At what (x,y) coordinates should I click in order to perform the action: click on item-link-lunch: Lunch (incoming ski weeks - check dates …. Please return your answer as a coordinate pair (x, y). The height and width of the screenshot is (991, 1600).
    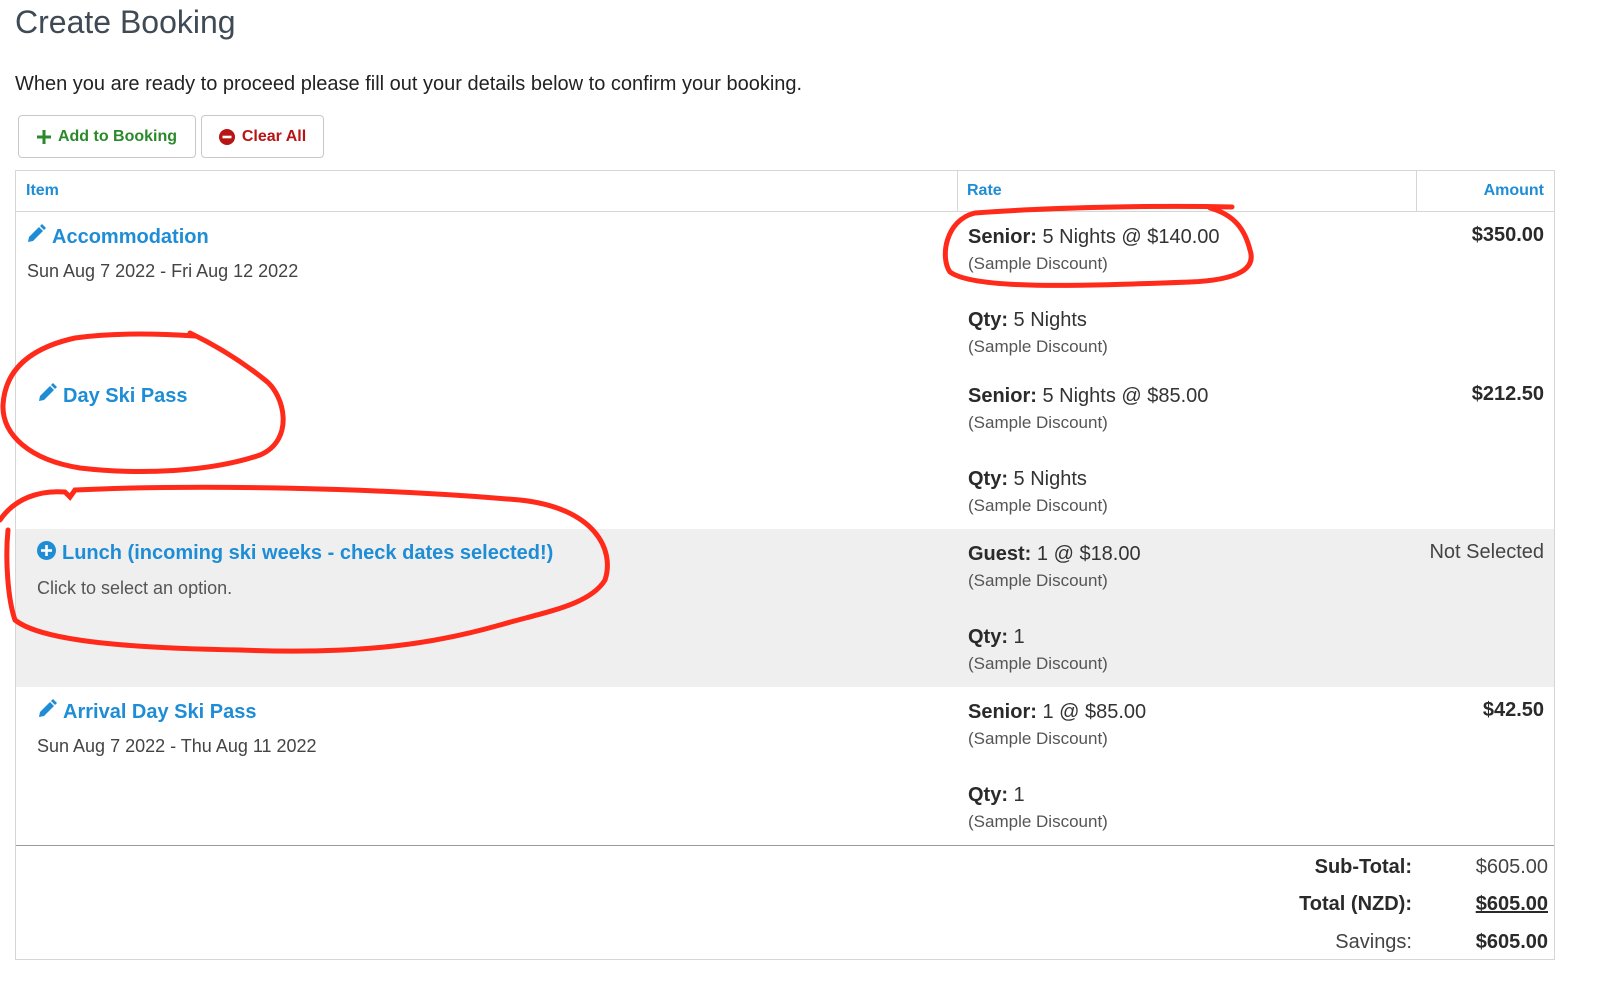
    Looking at the image, I should click on (295, 553).